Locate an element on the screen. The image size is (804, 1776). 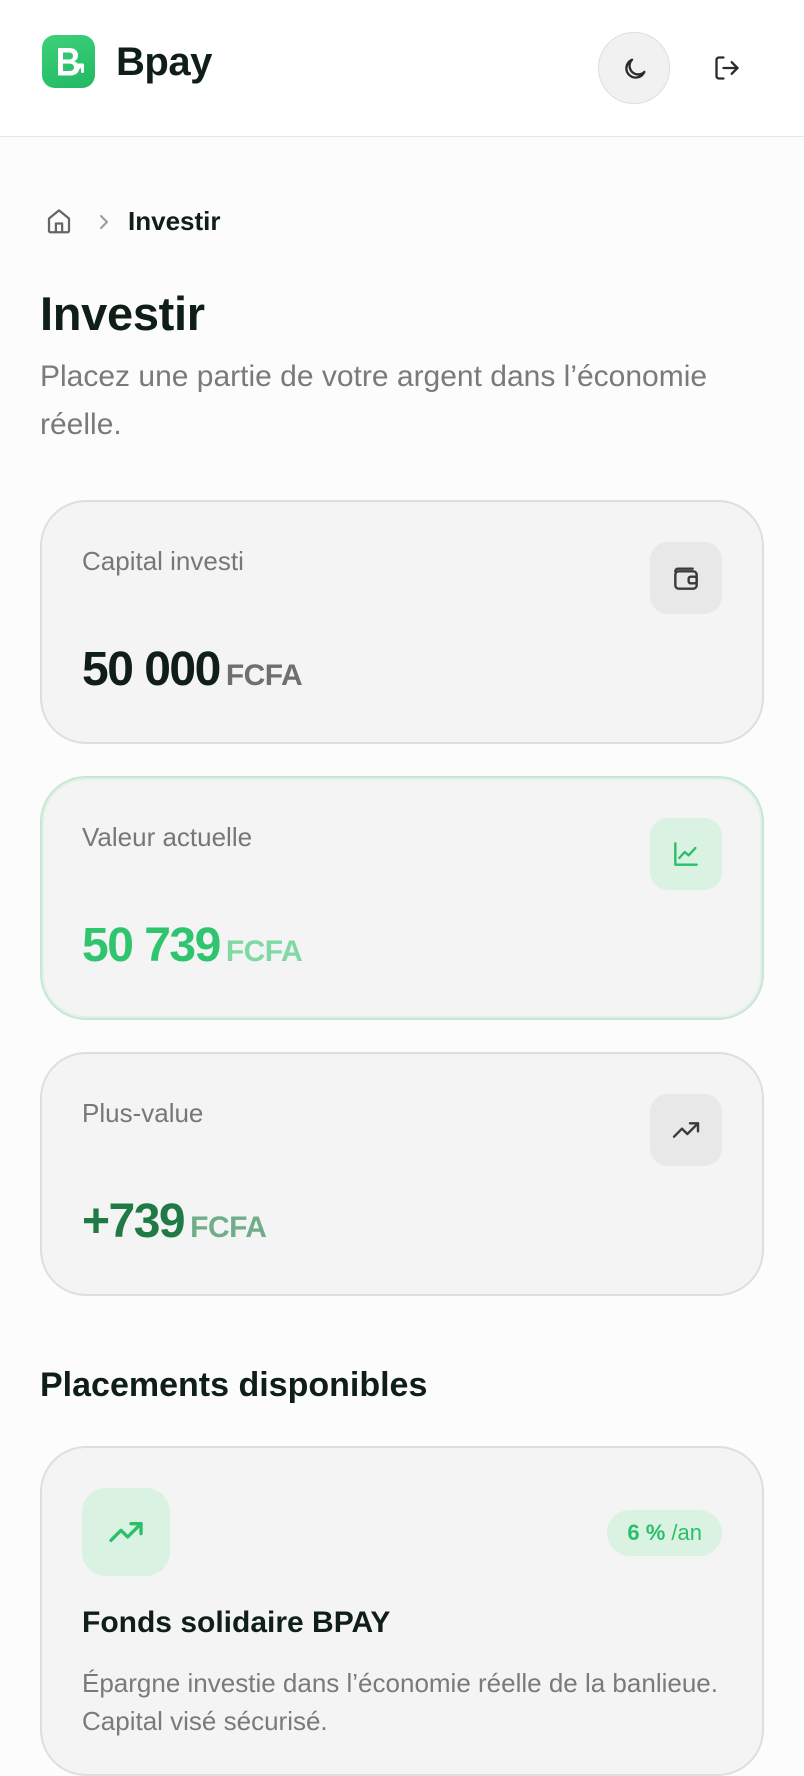
stat-card-valeur-actuelle: Valeur actuelle 50 739 FCFA is located at coordinates (402, 898).